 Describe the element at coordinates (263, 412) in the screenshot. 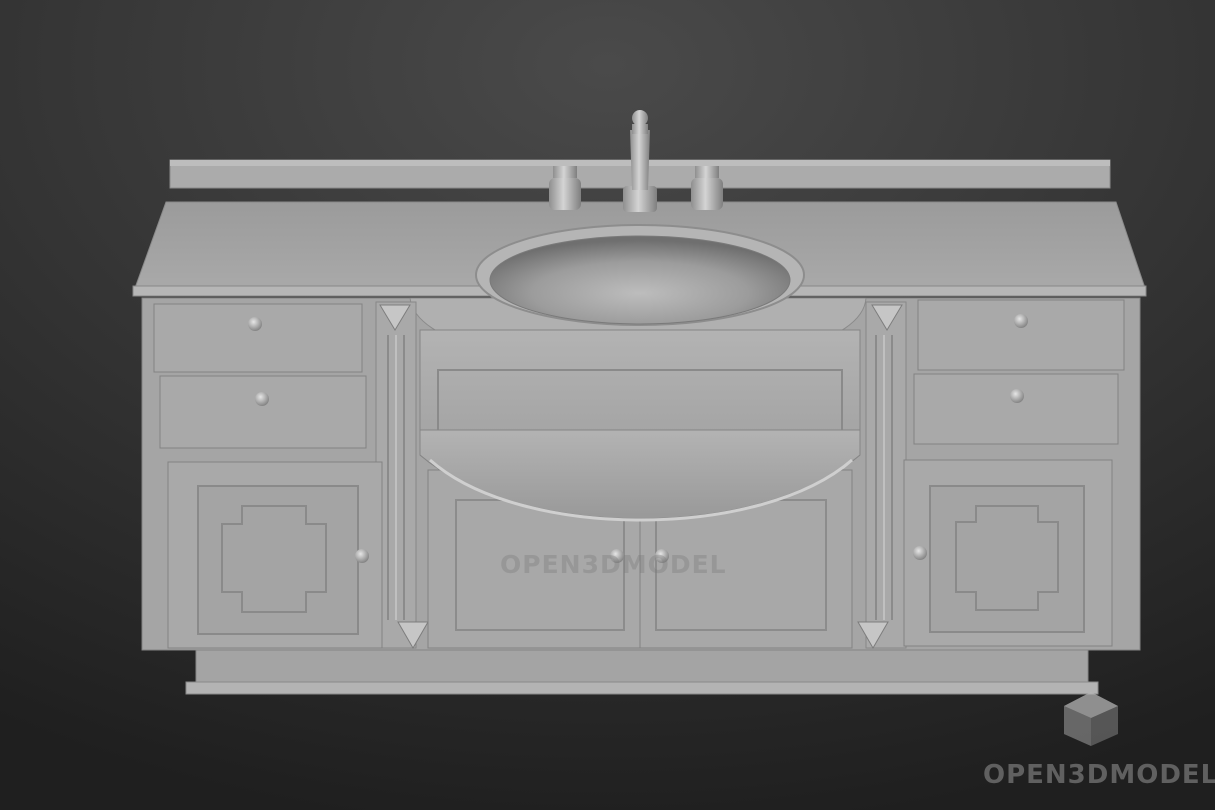

I see `left-drawer-bottom` at that location.